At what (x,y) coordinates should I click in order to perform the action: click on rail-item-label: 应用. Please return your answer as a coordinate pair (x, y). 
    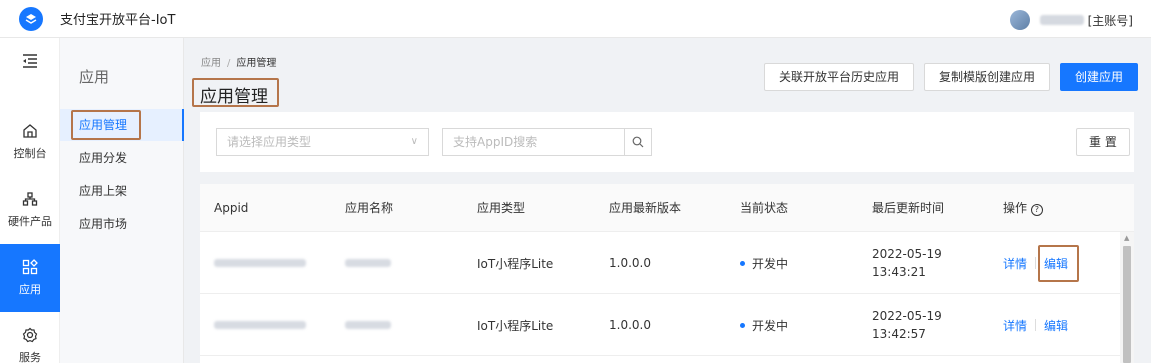
    Looking at the image, I should click on (30, 289).